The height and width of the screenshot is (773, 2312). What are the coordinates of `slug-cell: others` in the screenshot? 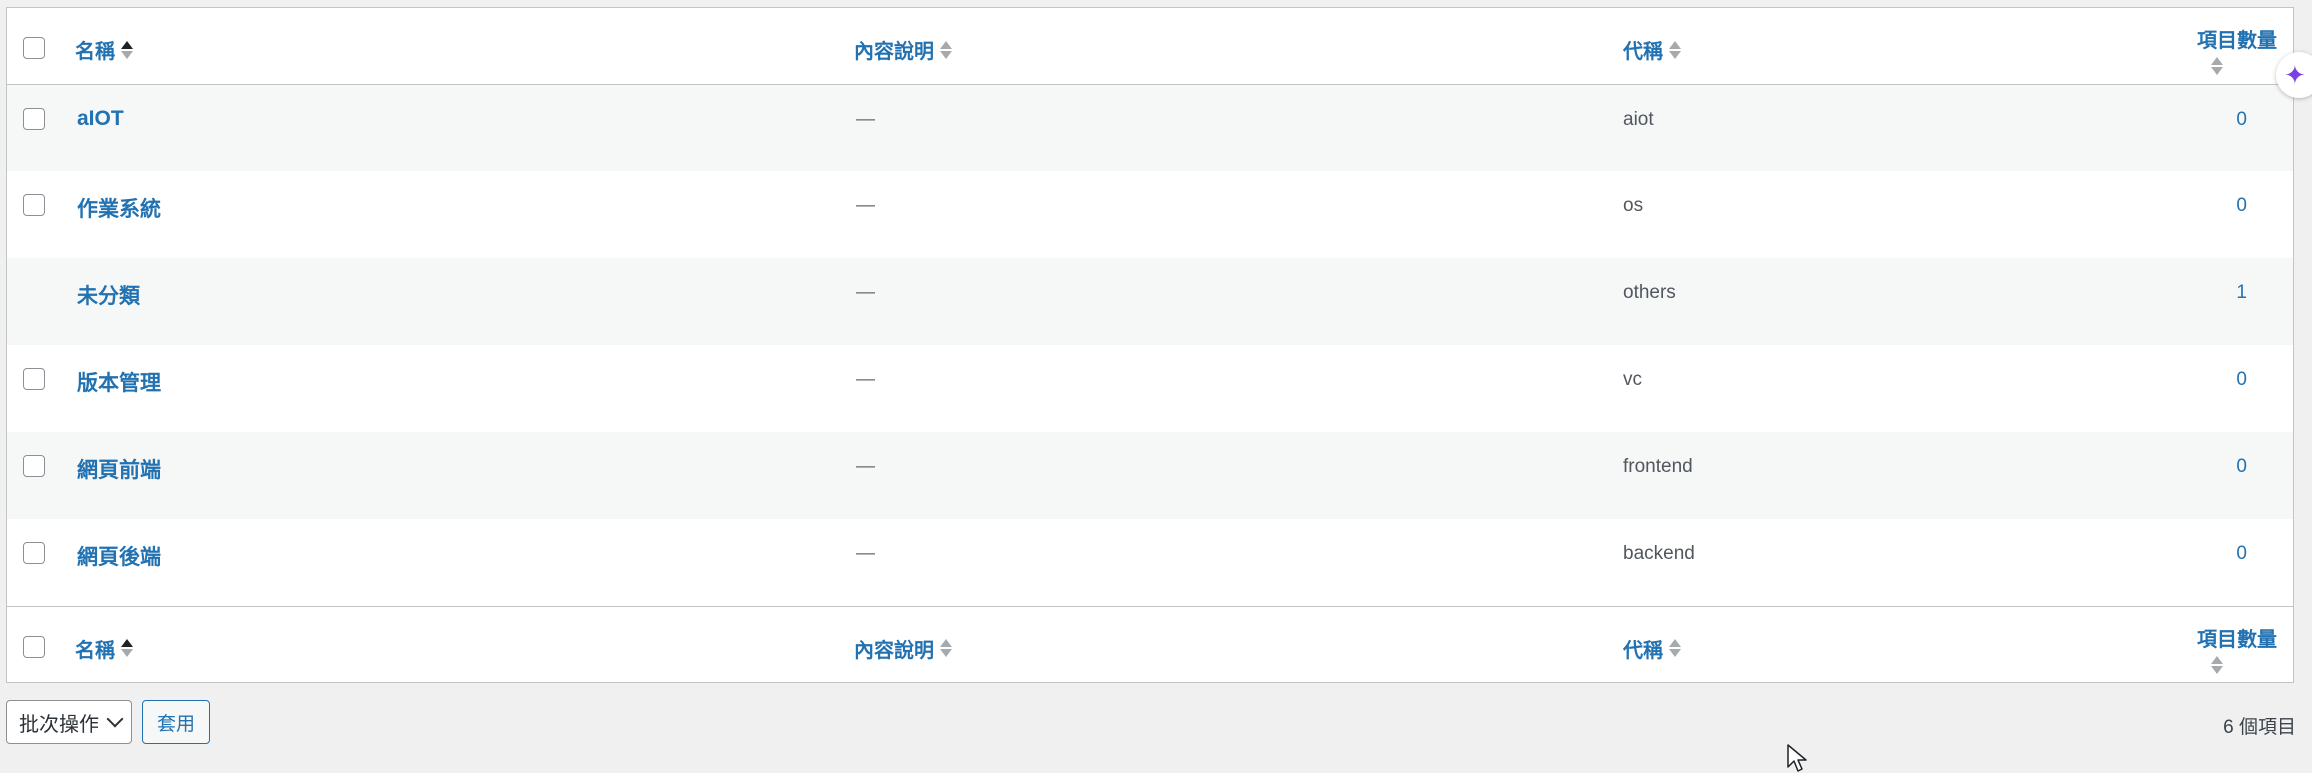 It's located at (1649, 292).